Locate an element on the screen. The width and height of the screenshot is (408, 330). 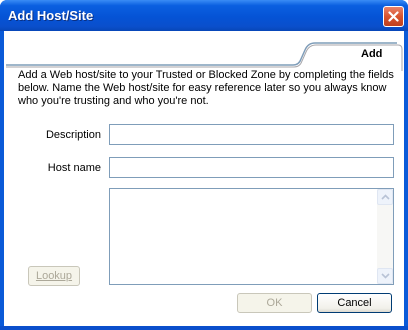
tab-add: Add is located at coordinates (371, 54).